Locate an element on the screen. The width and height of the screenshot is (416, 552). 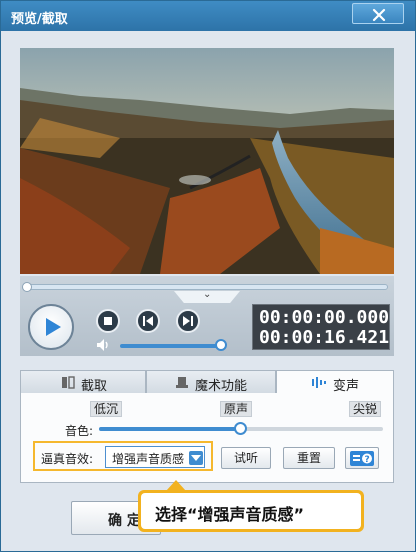
callout-body: 选择“增强声音质感” is located at coordinates (251, 511).